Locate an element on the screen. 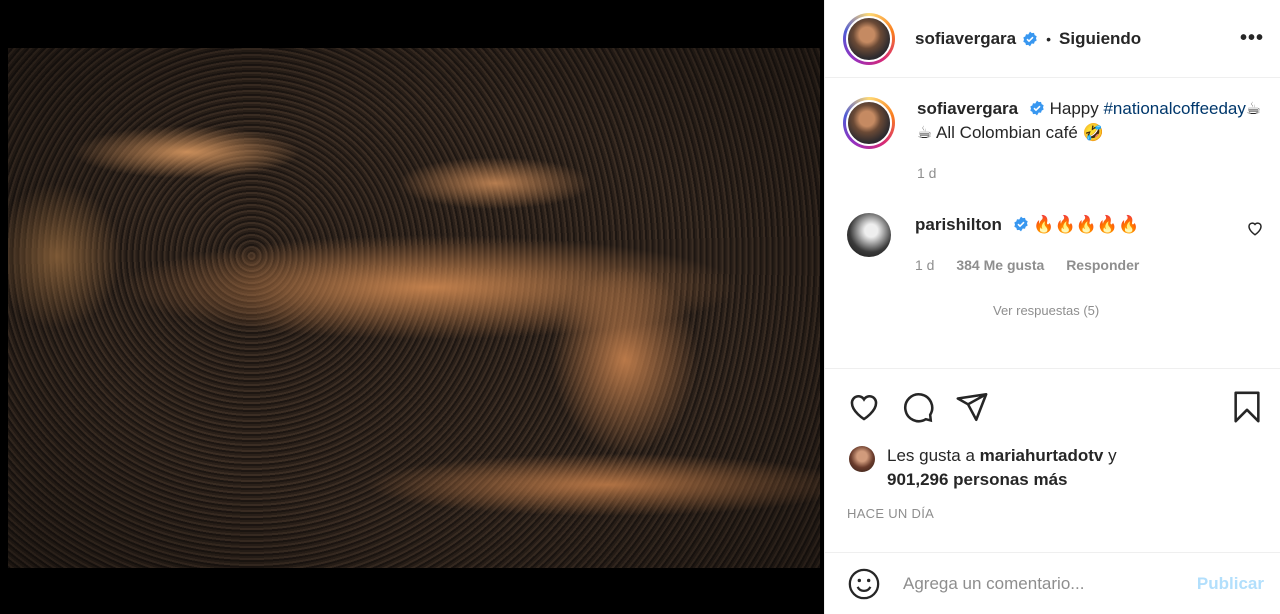 This screenshot has height=614, width=1280. post-timestamp: HACE UN DÍA is located at coordinates (890, 513).